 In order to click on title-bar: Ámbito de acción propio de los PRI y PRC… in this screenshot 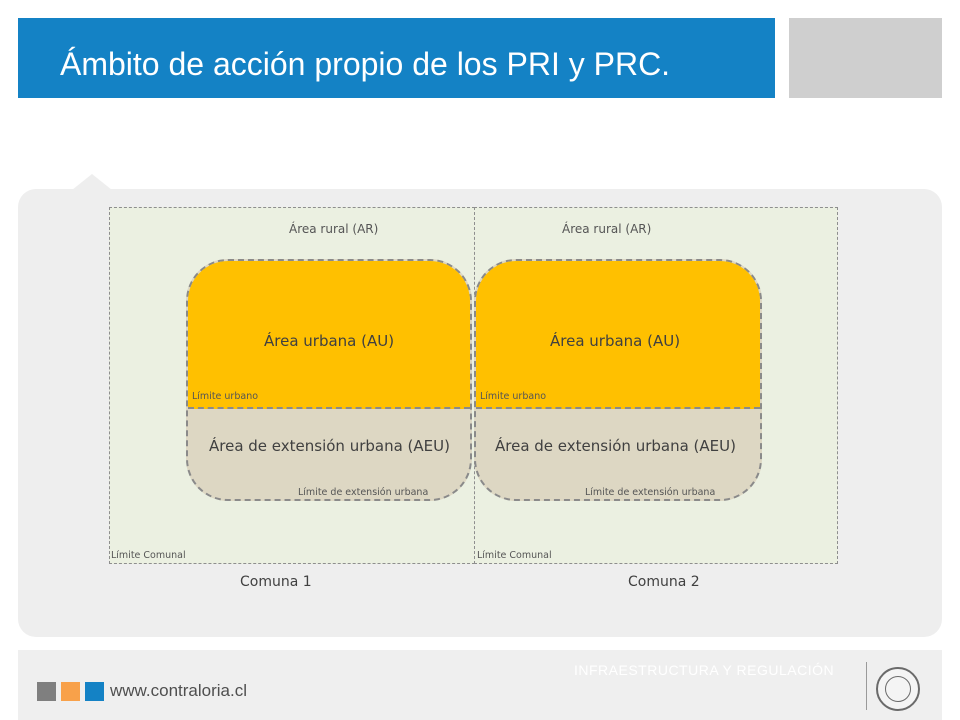, I will do `click(396, 58)`.